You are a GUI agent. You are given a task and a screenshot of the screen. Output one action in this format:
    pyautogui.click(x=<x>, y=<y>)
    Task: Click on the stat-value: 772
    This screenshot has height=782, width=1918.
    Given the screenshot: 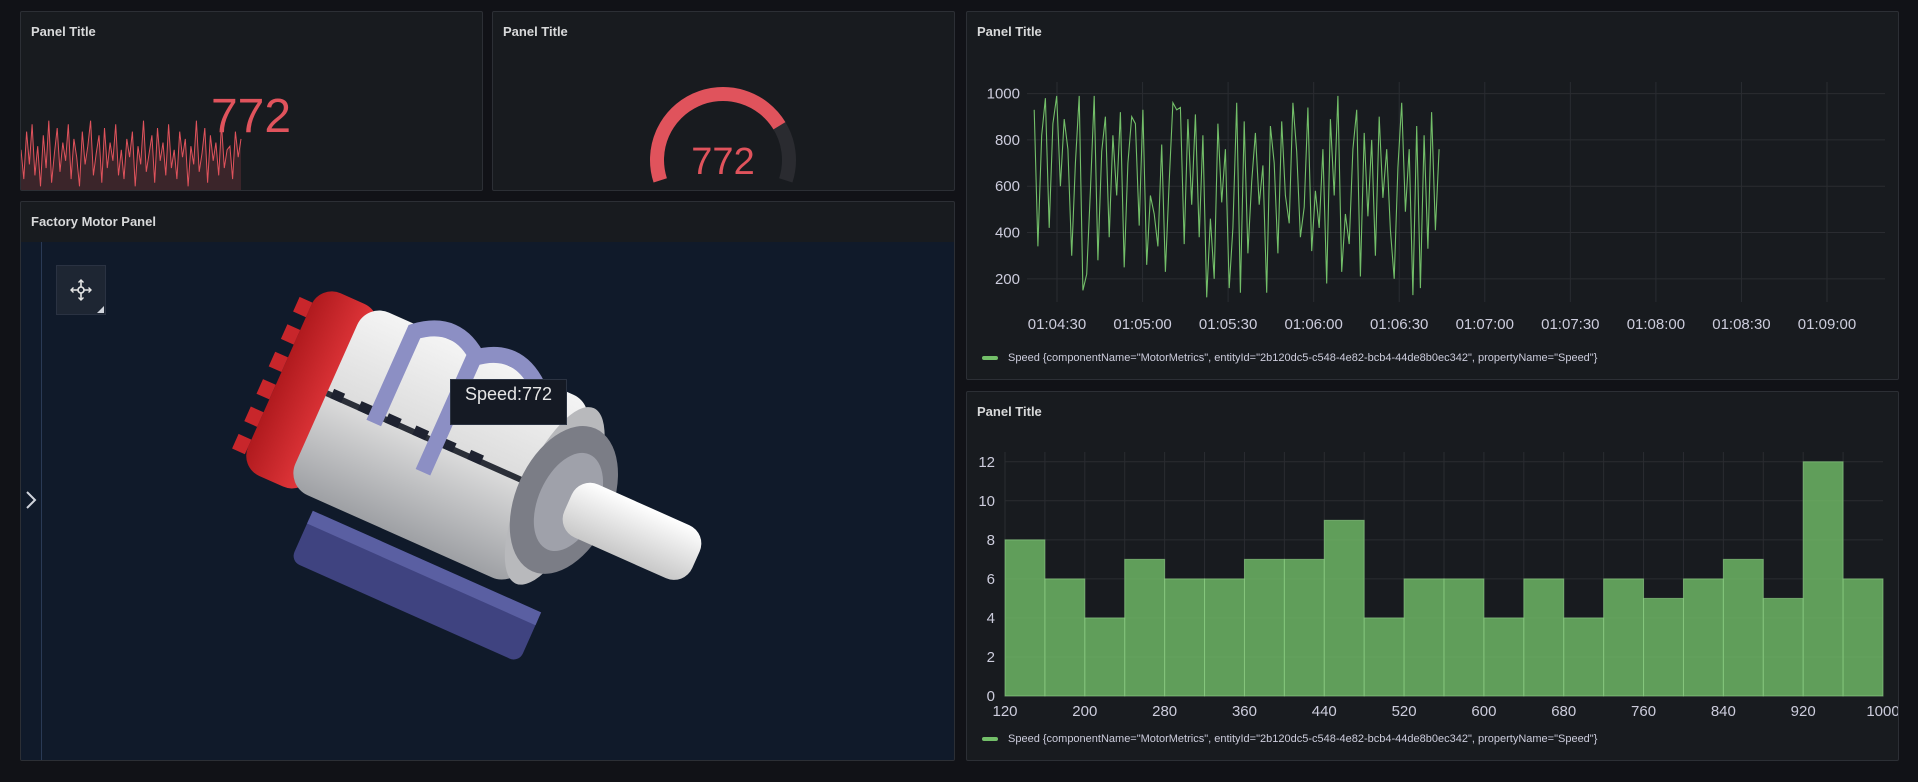 What is the action you would take?
    pyautogui.click(x=251, y=116)
    